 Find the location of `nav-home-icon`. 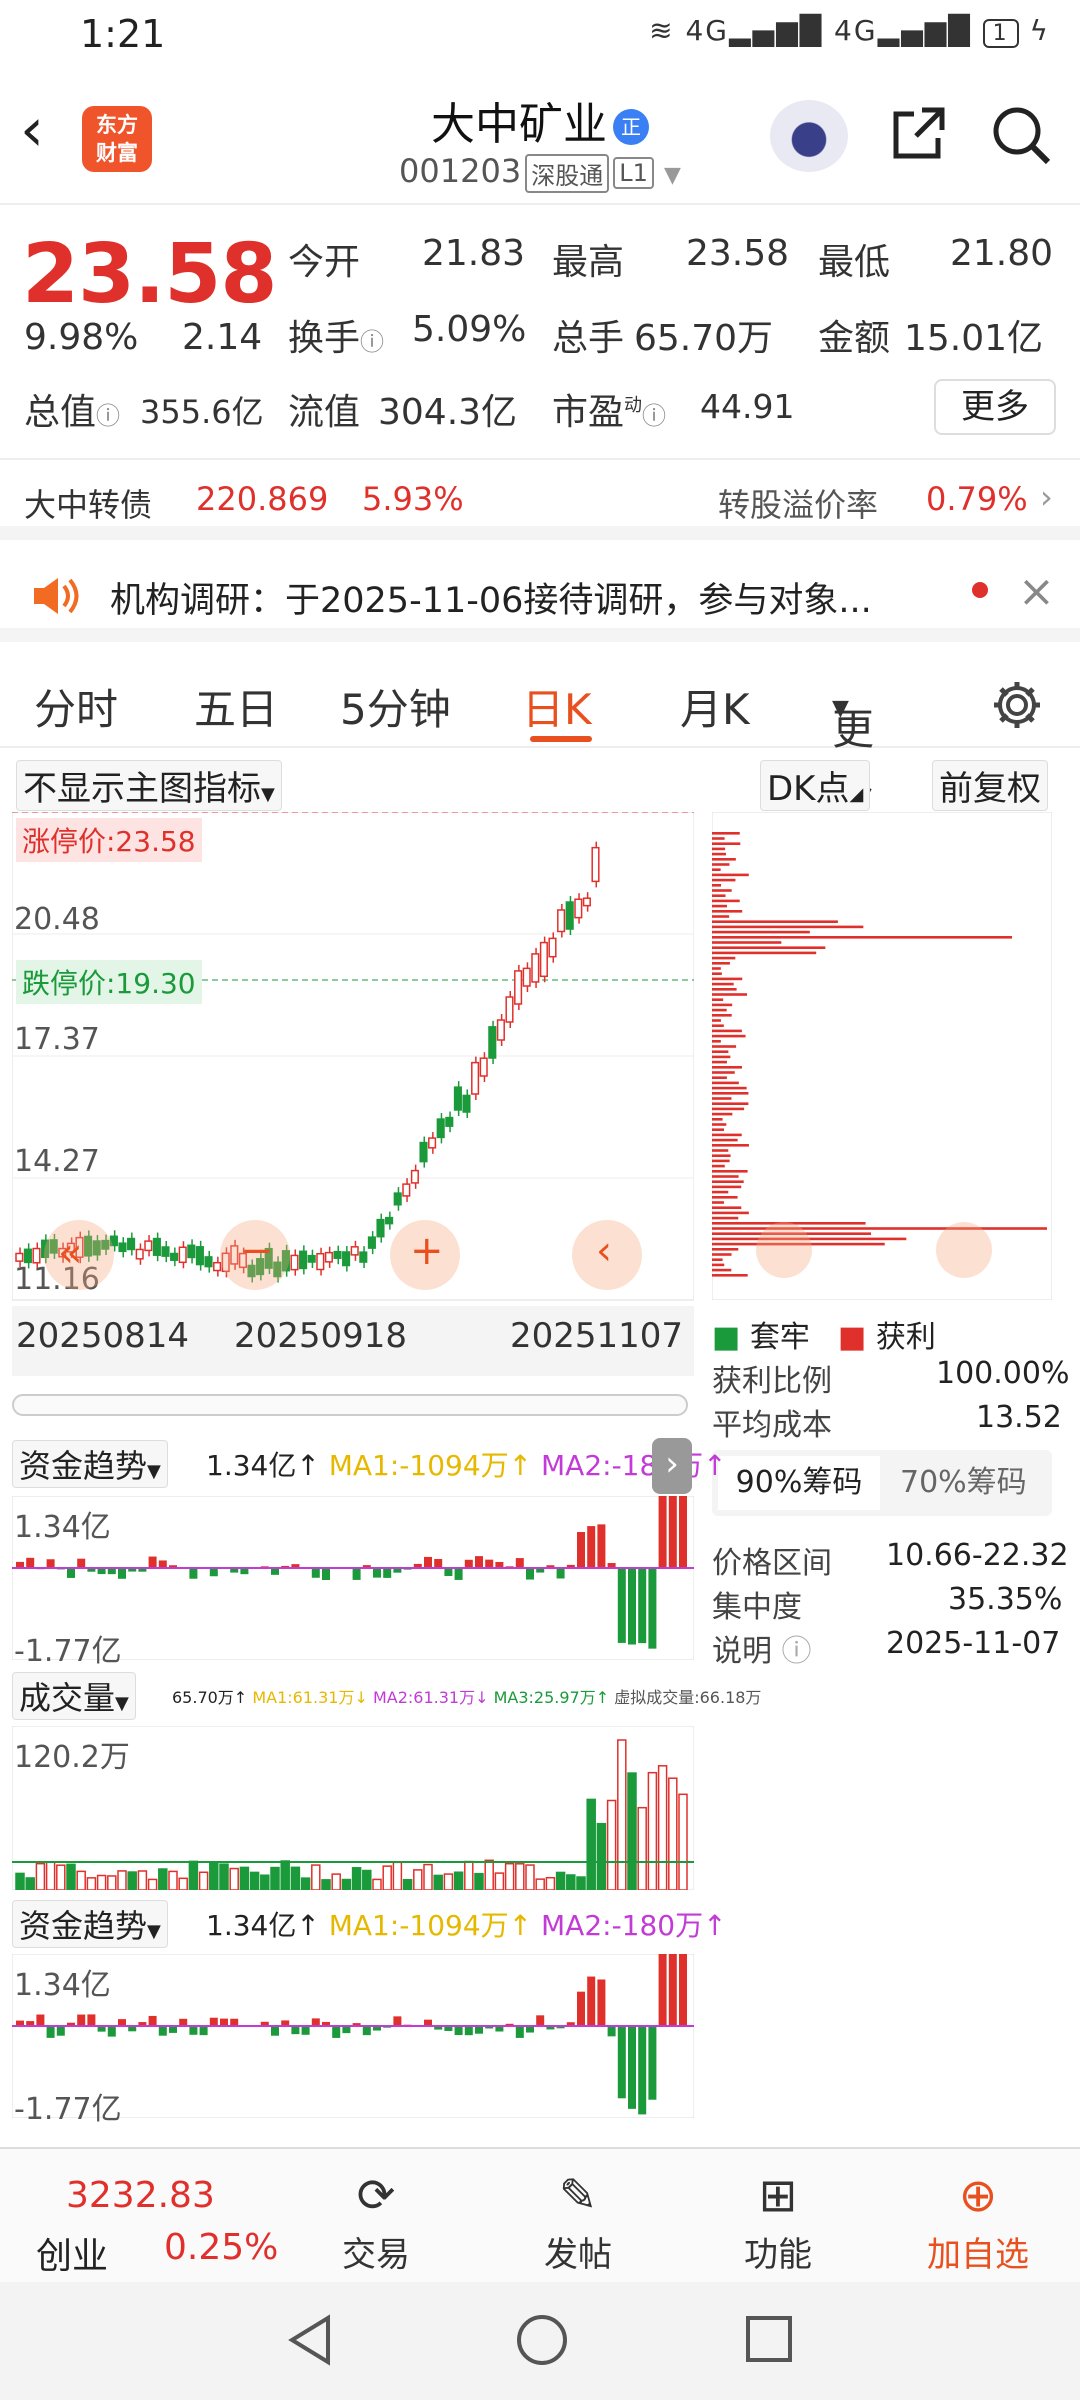

nav-home-icon is located at coordinates (542, 2340).